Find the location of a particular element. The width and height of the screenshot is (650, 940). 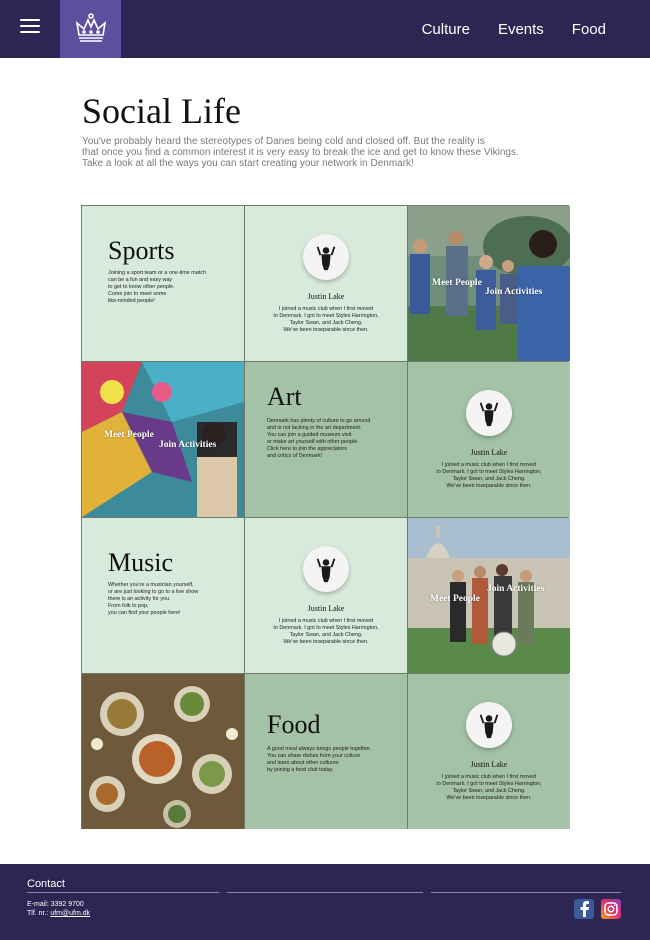

nav-events: Events is located at coordinates (521, 29).